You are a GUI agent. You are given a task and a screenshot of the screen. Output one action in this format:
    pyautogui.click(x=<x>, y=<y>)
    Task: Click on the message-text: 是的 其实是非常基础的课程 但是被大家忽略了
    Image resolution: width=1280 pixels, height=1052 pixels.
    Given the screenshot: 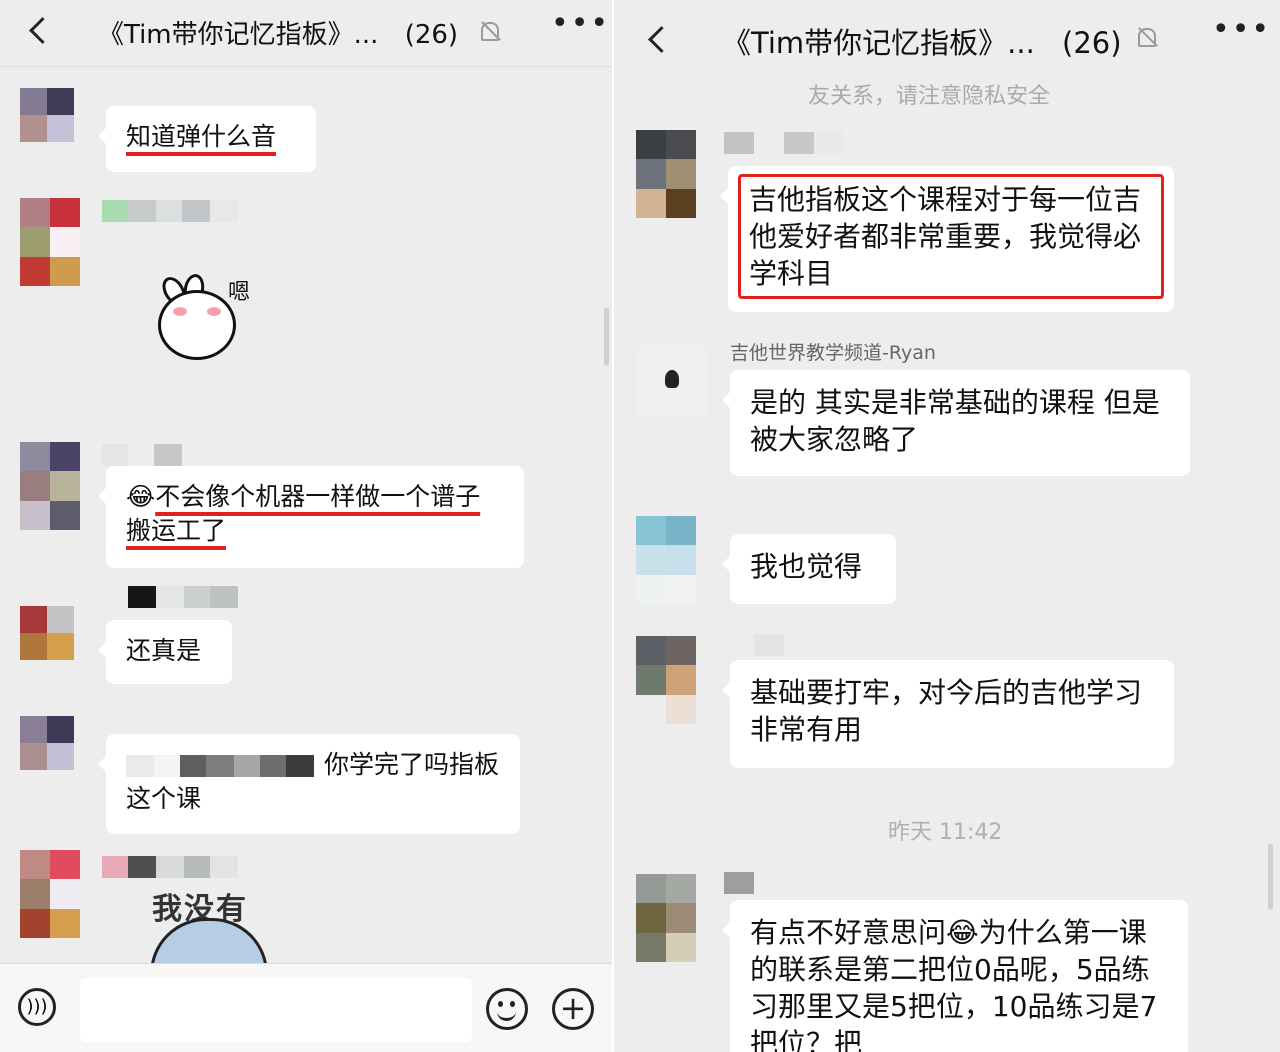 What is the action you would take?
    pyautogui.click(x=955, y=421)
    